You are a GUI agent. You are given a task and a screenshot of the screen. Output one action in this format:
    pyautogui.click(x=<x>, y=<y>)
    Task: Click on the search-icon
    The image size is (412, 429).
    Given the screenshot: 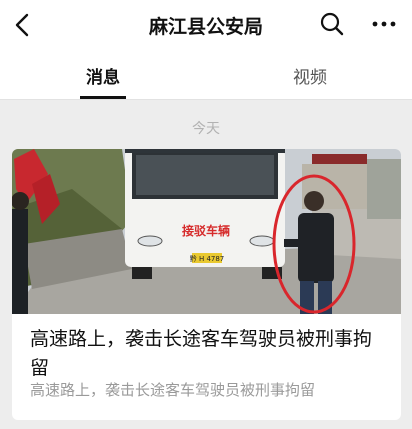 What is the action you would take?
    pyautogui.click(x=332, y=24)
    